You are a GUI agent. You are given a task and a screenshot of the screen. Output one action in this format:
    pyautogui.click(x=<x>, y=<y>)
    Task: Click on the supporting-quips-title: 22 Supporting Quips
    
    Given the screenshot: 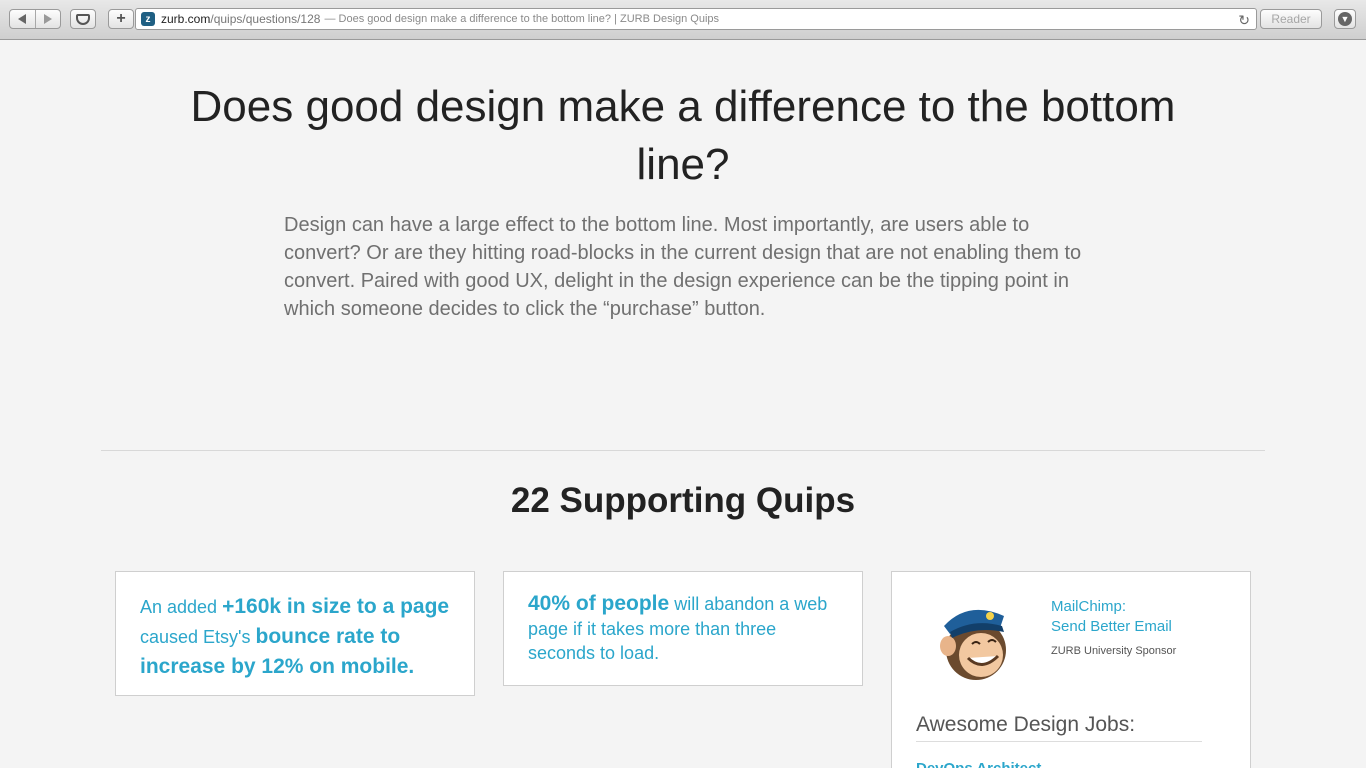 What is the action you would take?
    pyautogui.click(x=683, y=500)
    